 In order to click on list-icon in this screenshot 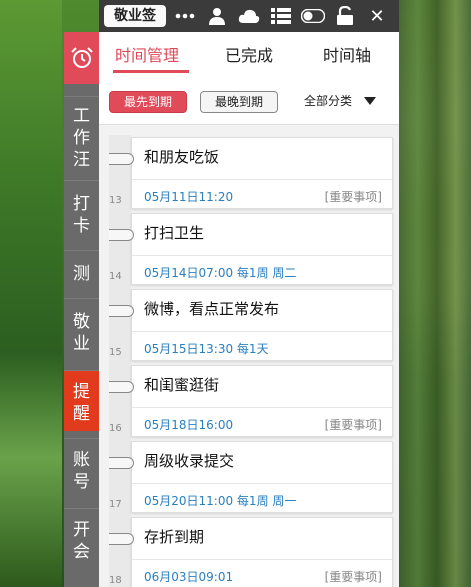, I will do `click(281, 16)`.